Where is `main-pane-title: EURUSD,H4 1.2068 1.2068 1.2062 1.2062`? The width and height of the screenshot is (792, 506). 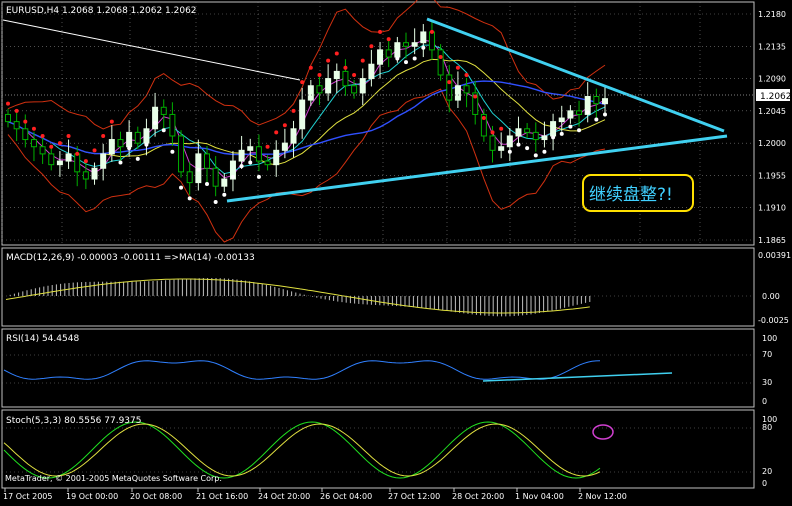
main-pane-title: EURUSD,H4 1.2068 1.2068 1.2062 1.2062 is located at coordinates (101, 11).